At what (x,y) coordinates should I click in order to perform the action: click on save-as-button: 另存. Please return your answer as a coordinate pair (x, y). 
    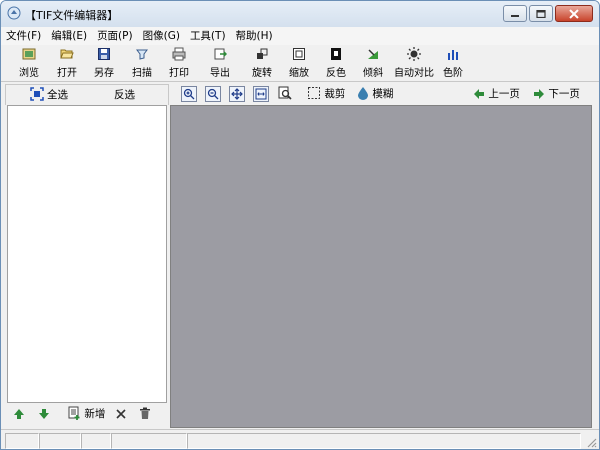
    Looking at the image, I should click on (104, 63).